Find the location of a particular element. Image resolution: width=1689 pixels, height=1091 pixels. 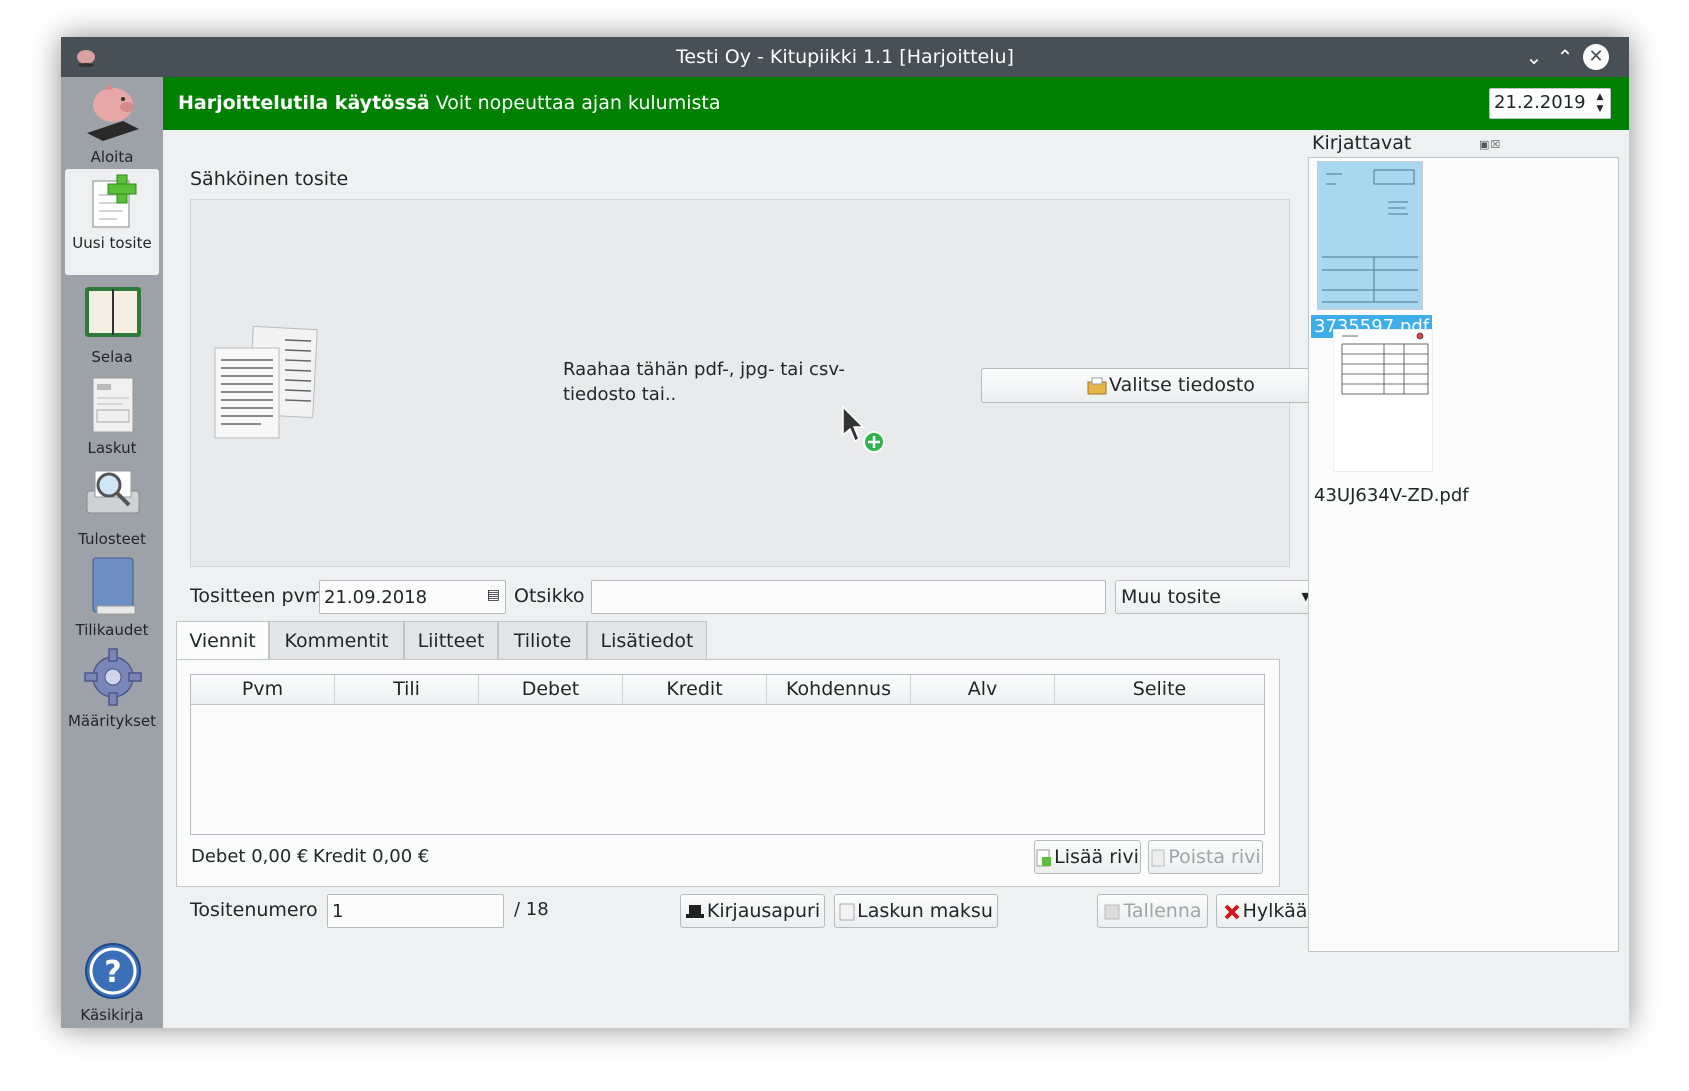

new-document-icon is located at coordinates (114, 201).